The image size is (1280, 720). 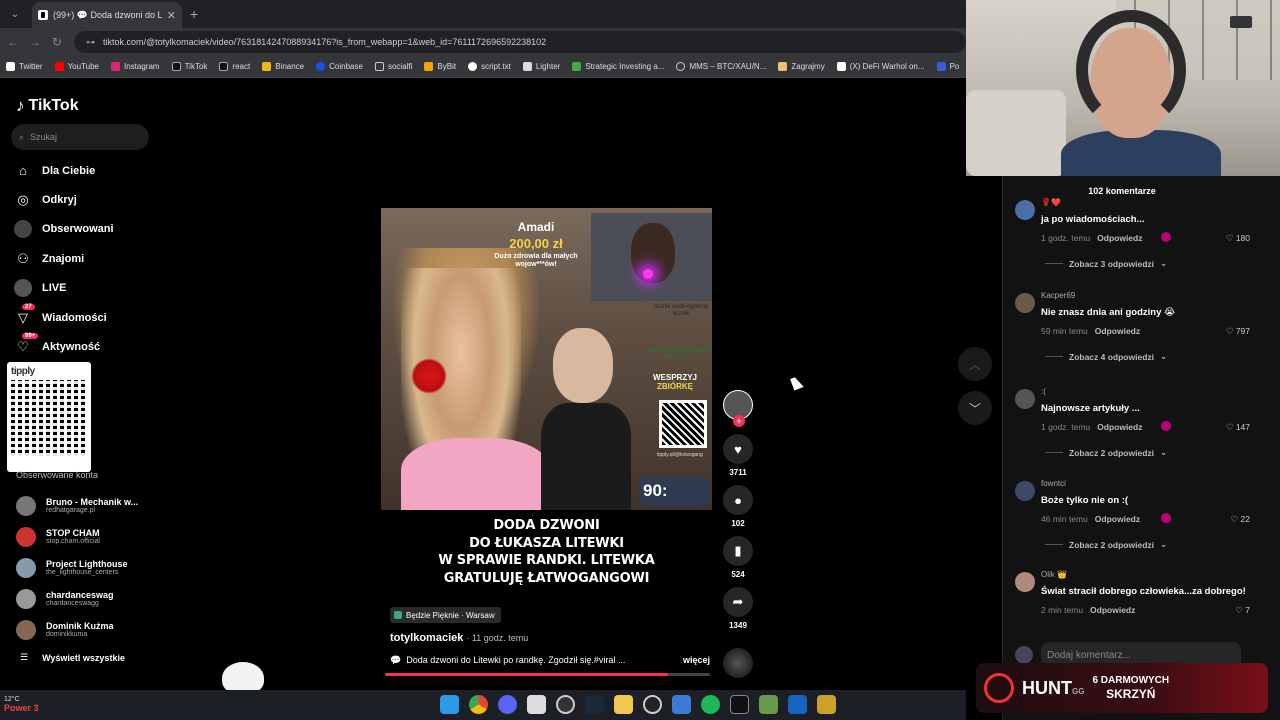 I want to click on nav-item-friends: ⚇ Znajomi, so click(x=84, y=258).